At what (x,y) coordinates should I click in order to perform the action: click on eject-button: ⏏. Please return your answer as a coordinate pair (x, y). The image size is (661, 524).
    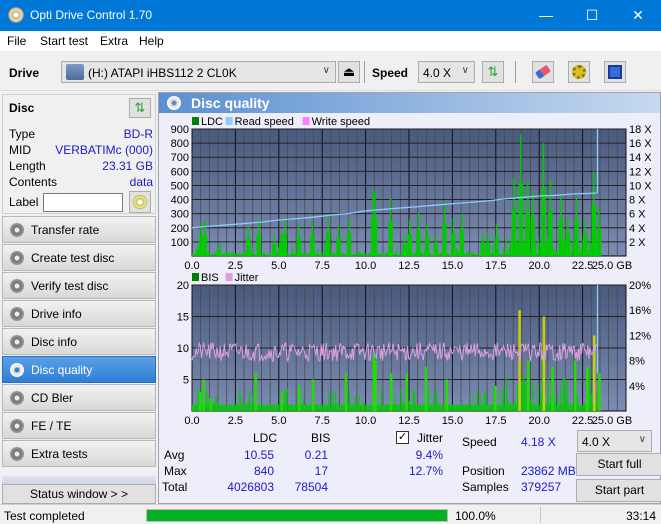
    Looking at the image, I should click on (349, 72).